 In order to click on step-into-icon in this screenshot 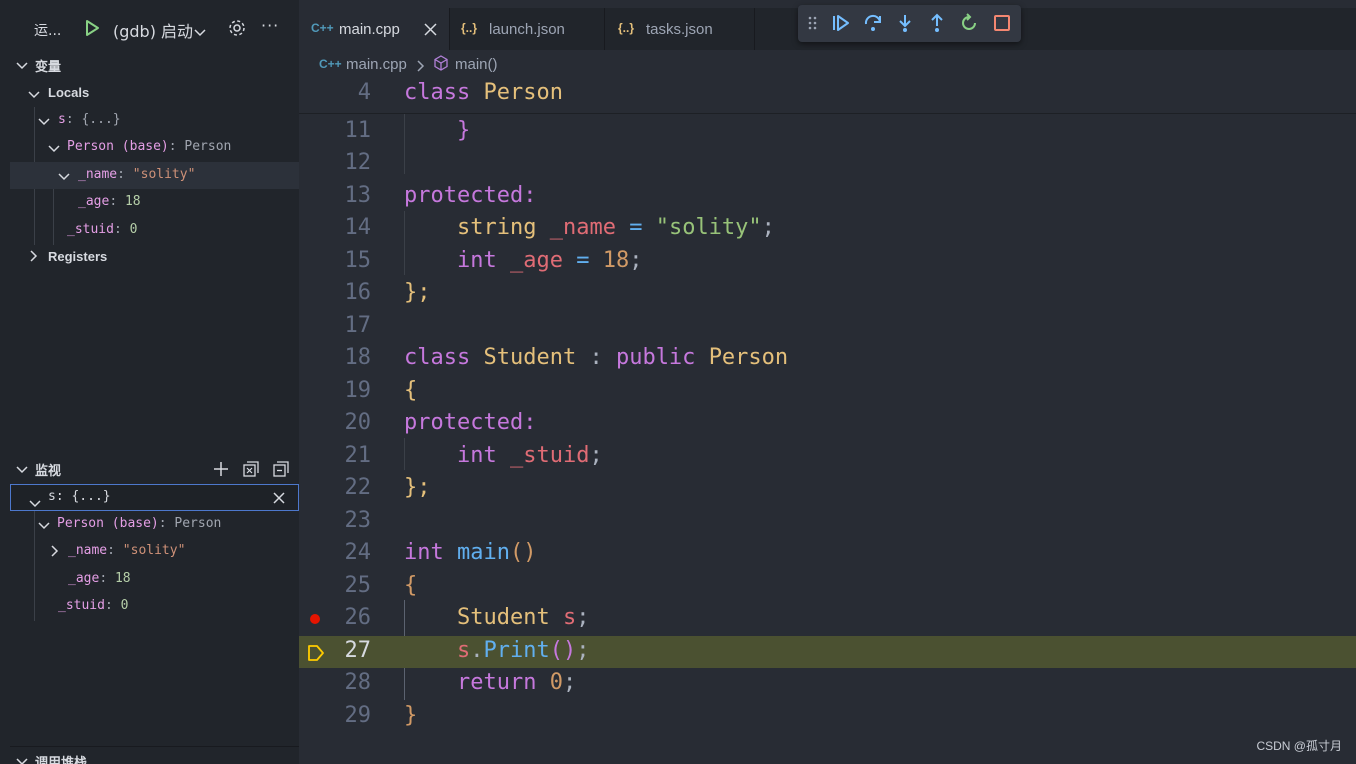, I will do `click(905, 23)`.